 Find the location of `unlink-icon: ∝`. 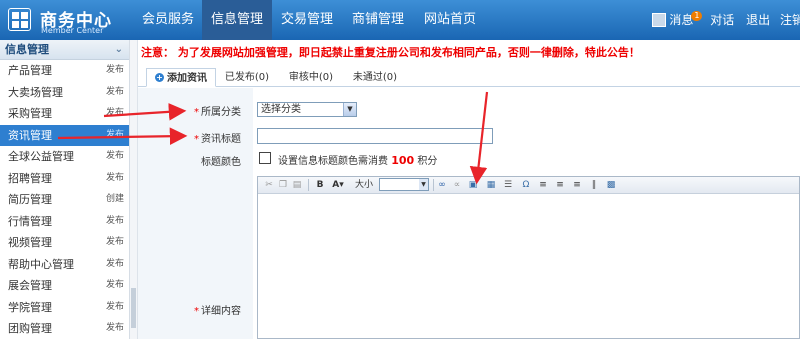

unlink-icon: ∝ is located at coordinates (457, 185).